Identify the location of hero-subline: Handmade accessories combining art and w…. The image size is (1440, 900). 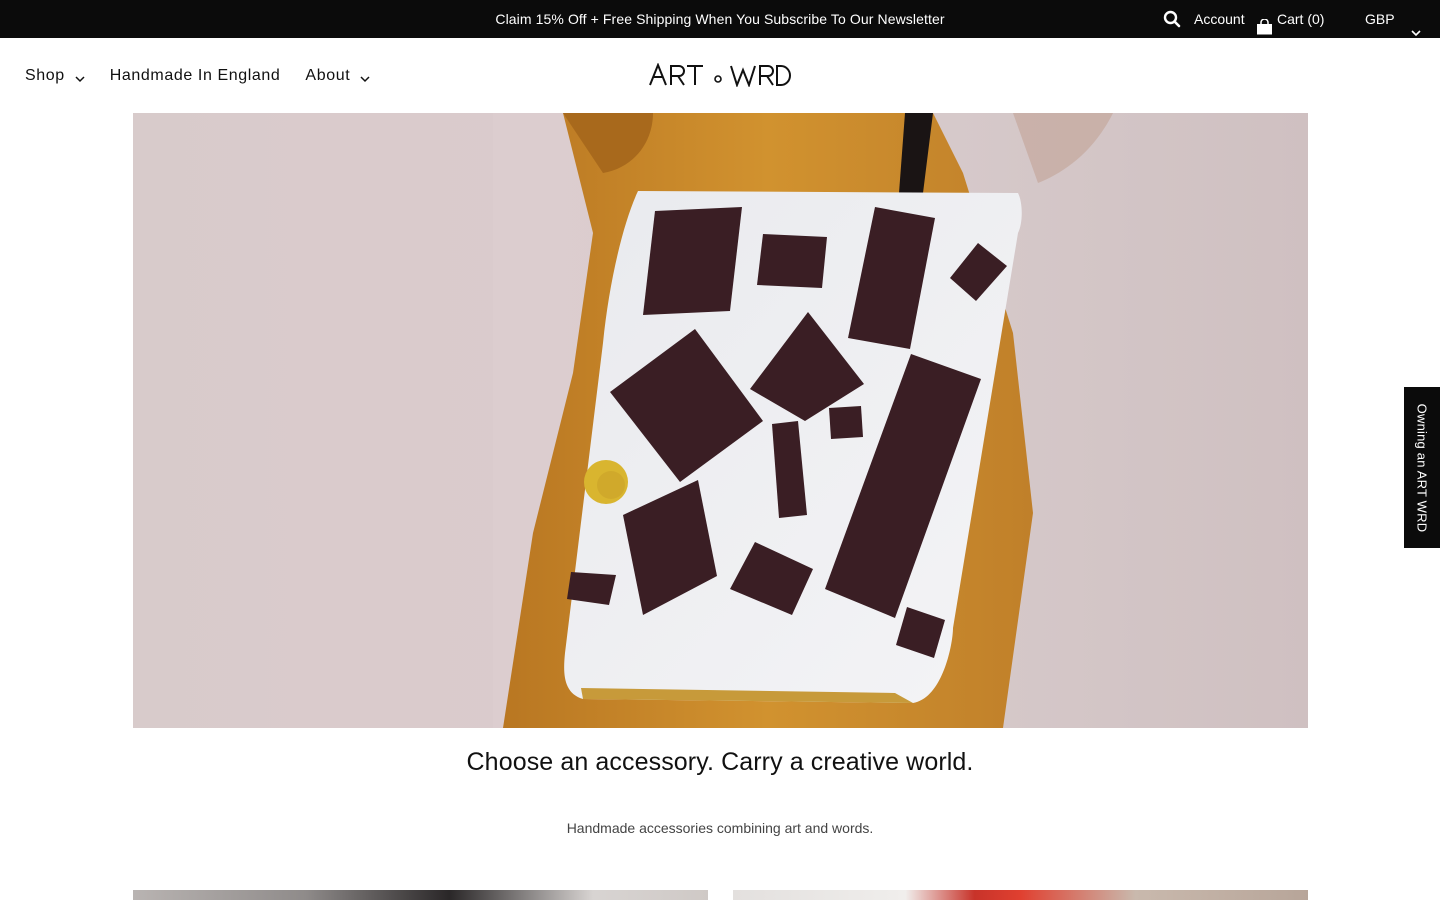
(720, 828).